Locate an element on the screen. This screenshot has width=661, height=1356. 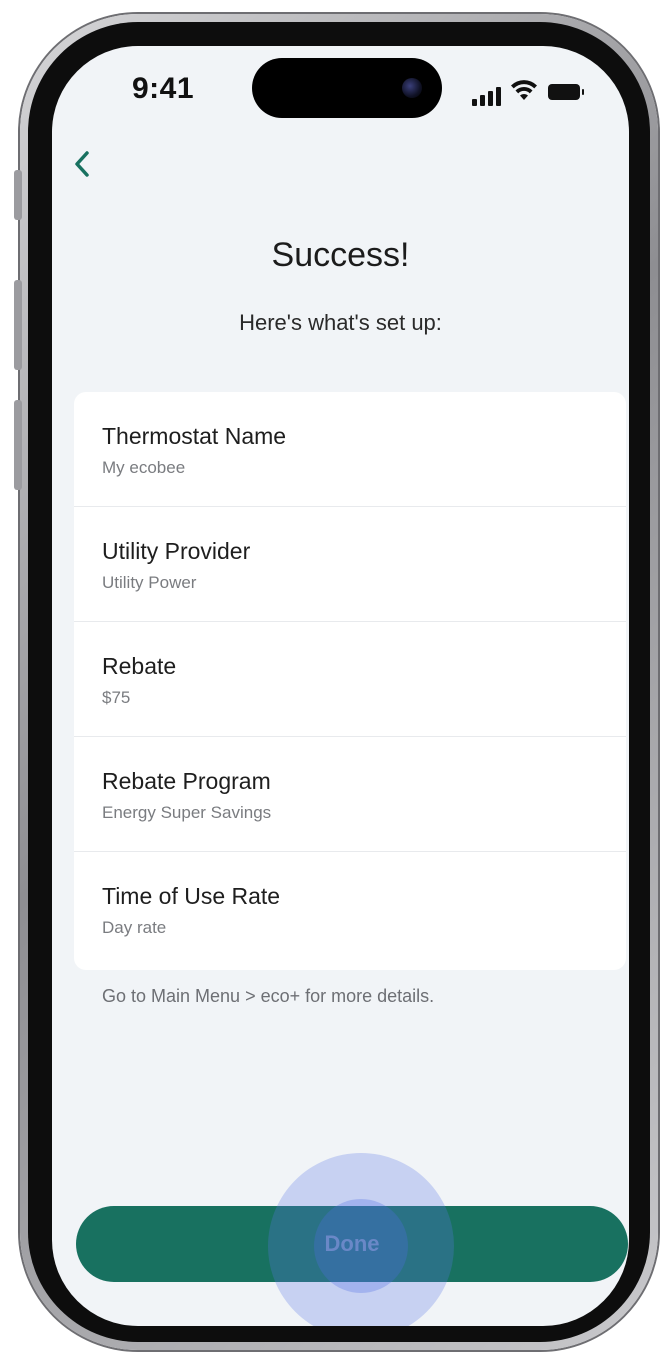
list-item: Utility Provider Utility Power is located at coordinates (350, 564).